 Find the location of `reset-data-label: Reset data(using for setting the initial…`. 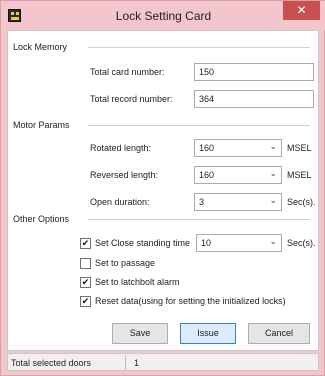

reset-data-label: Reset data(using for setting the initial… is located at coordinates (190, 301).